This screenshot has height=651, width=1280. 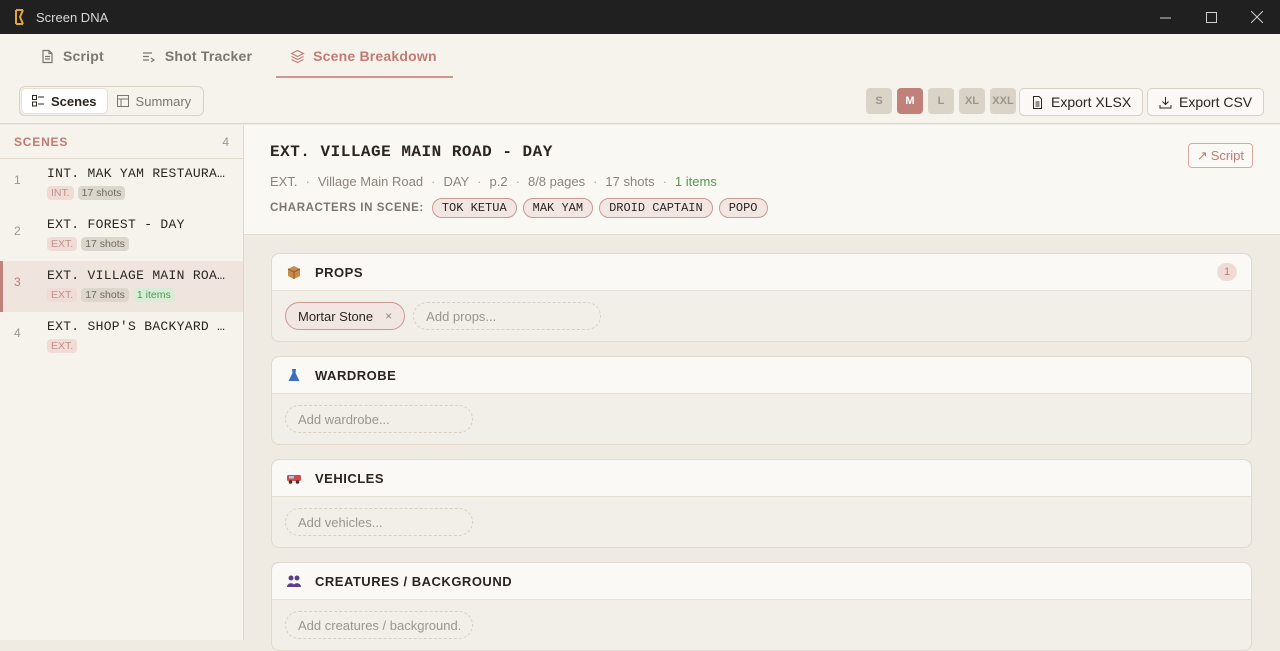 I want to click on scene-name: INT. MAK YAM RESTAURANT, so click(x=140, y=173).